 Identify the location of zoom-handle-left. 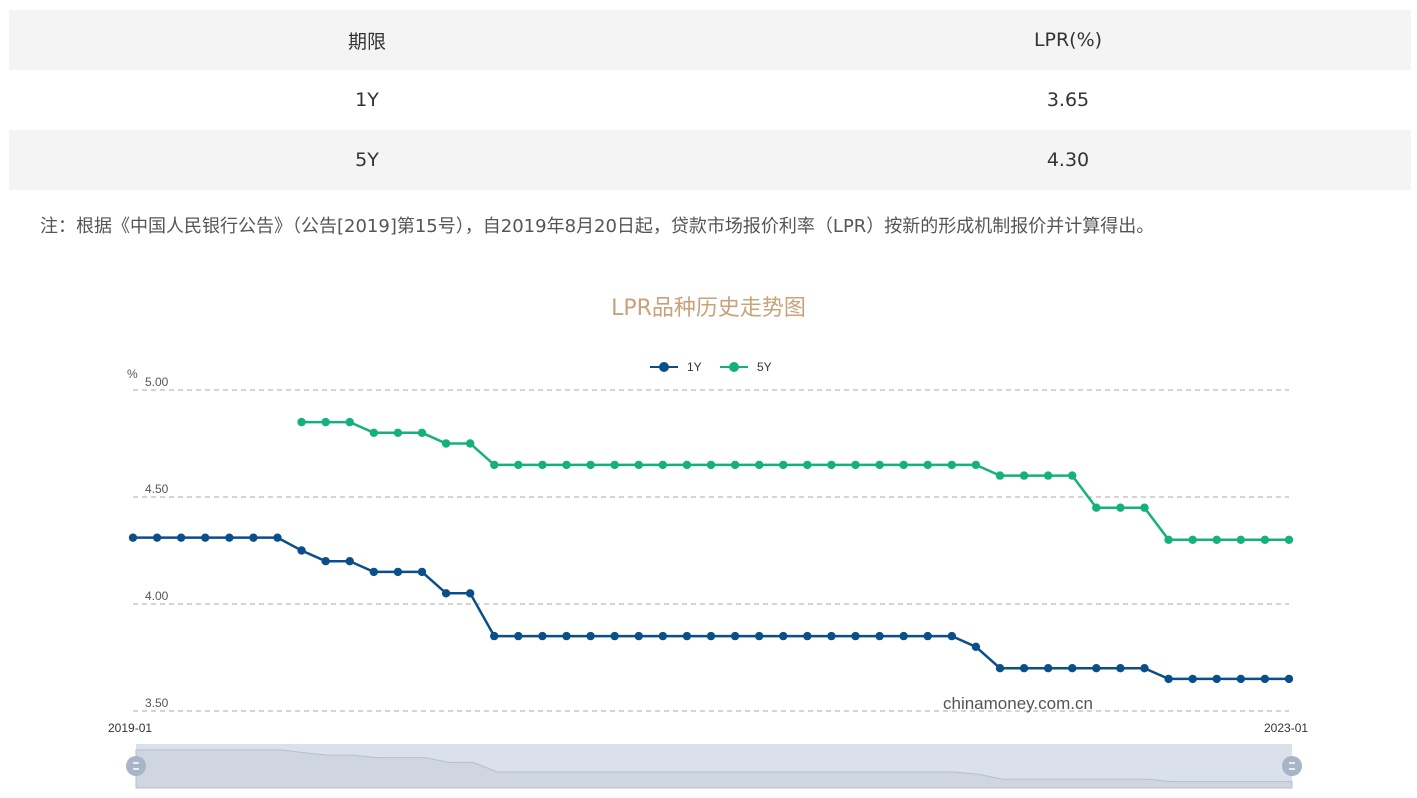
(136, 766).